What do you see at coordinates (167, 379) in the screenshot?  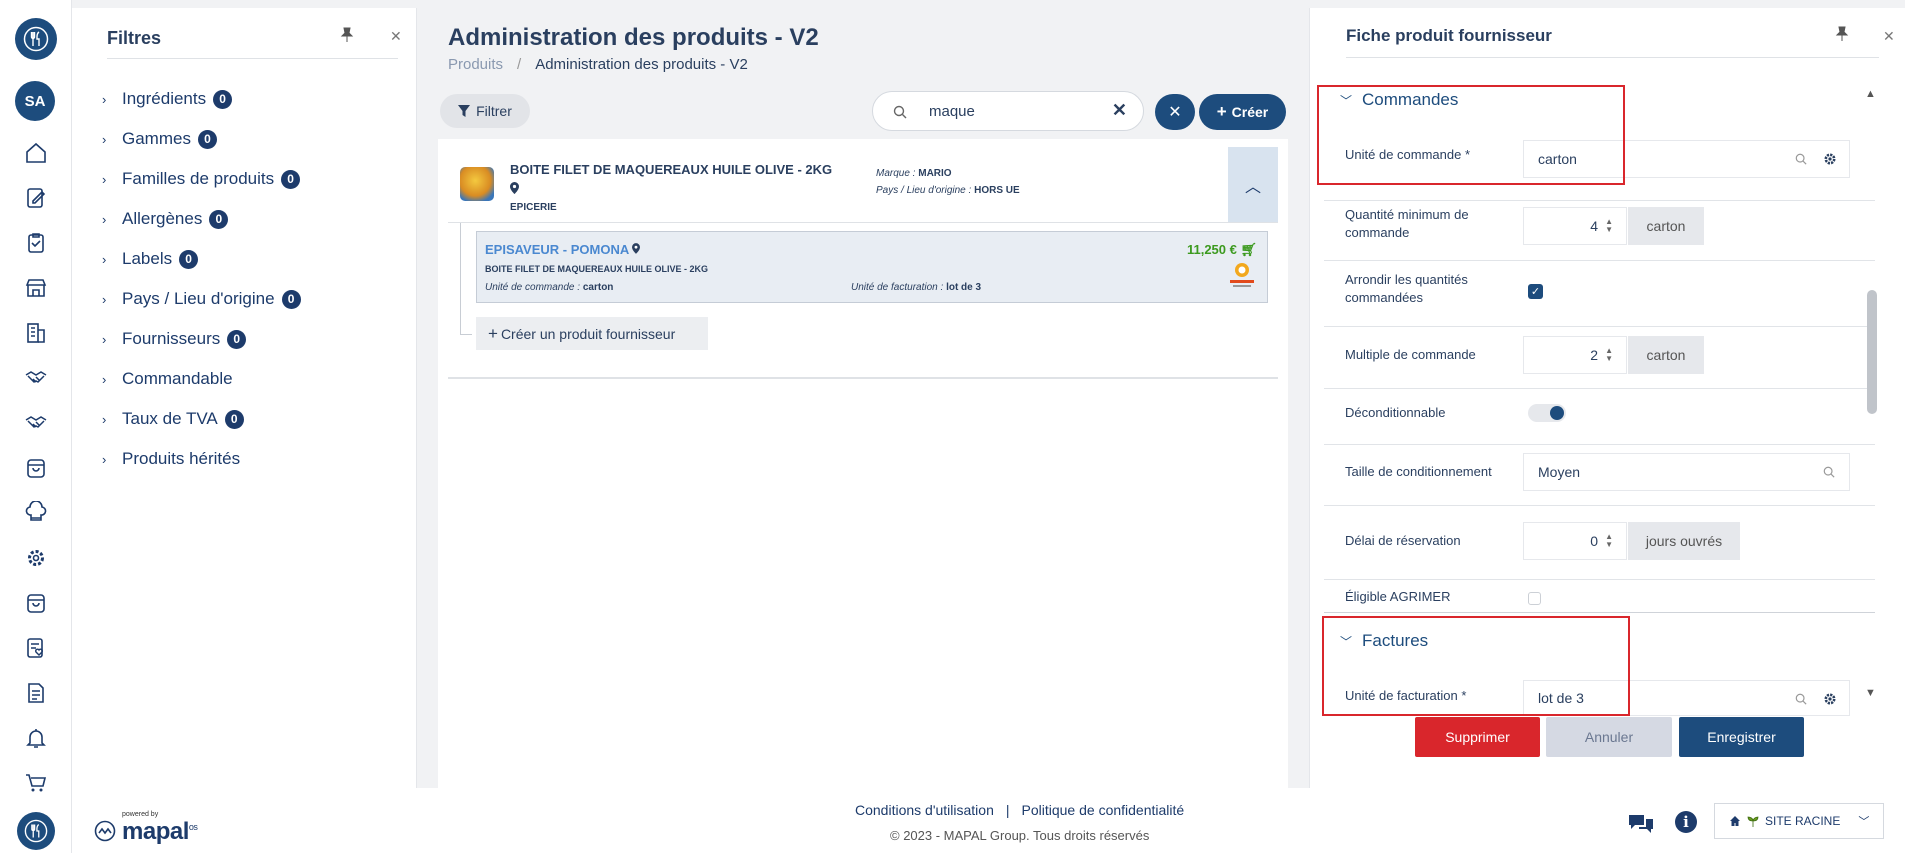 I see `filter-item: › Commandable` at bounding box center [167, 379].